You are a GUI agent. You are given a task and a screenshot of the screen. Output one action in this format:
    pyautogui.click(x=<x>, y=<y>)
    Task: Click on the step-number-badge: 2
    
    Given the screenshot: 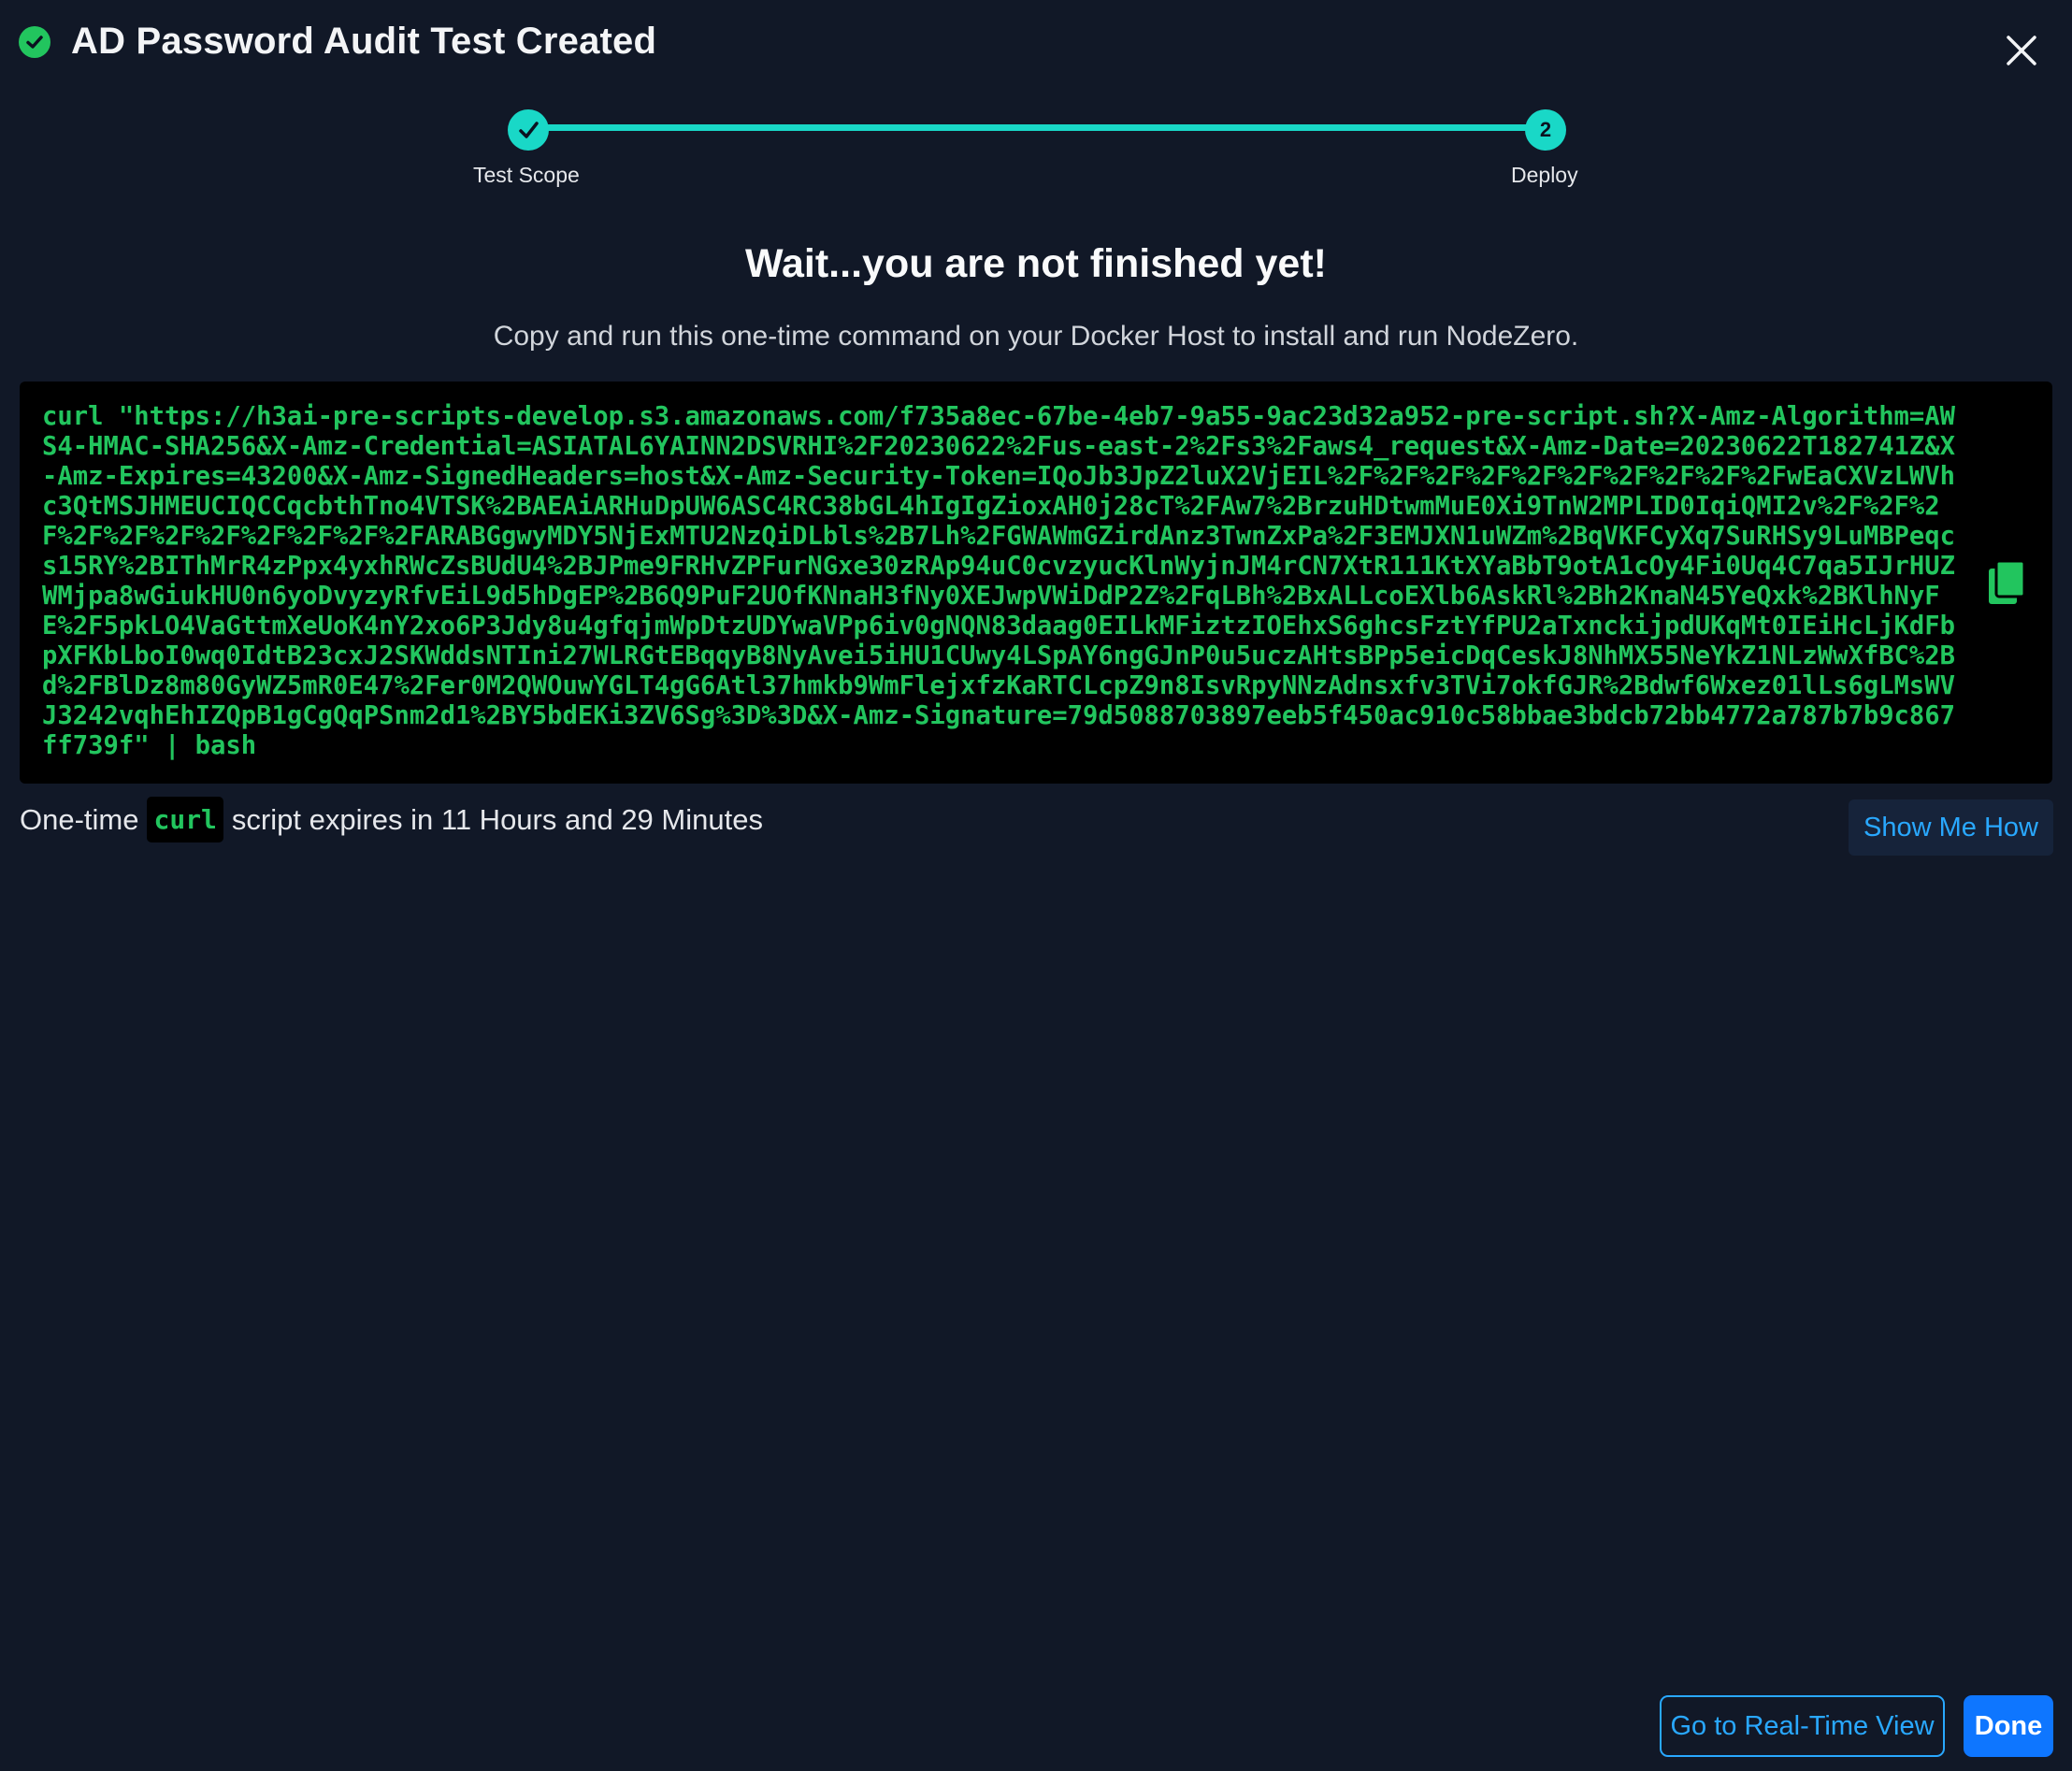 What is the action you would take?
    pyautogui.click(x=1545, y=130)
    